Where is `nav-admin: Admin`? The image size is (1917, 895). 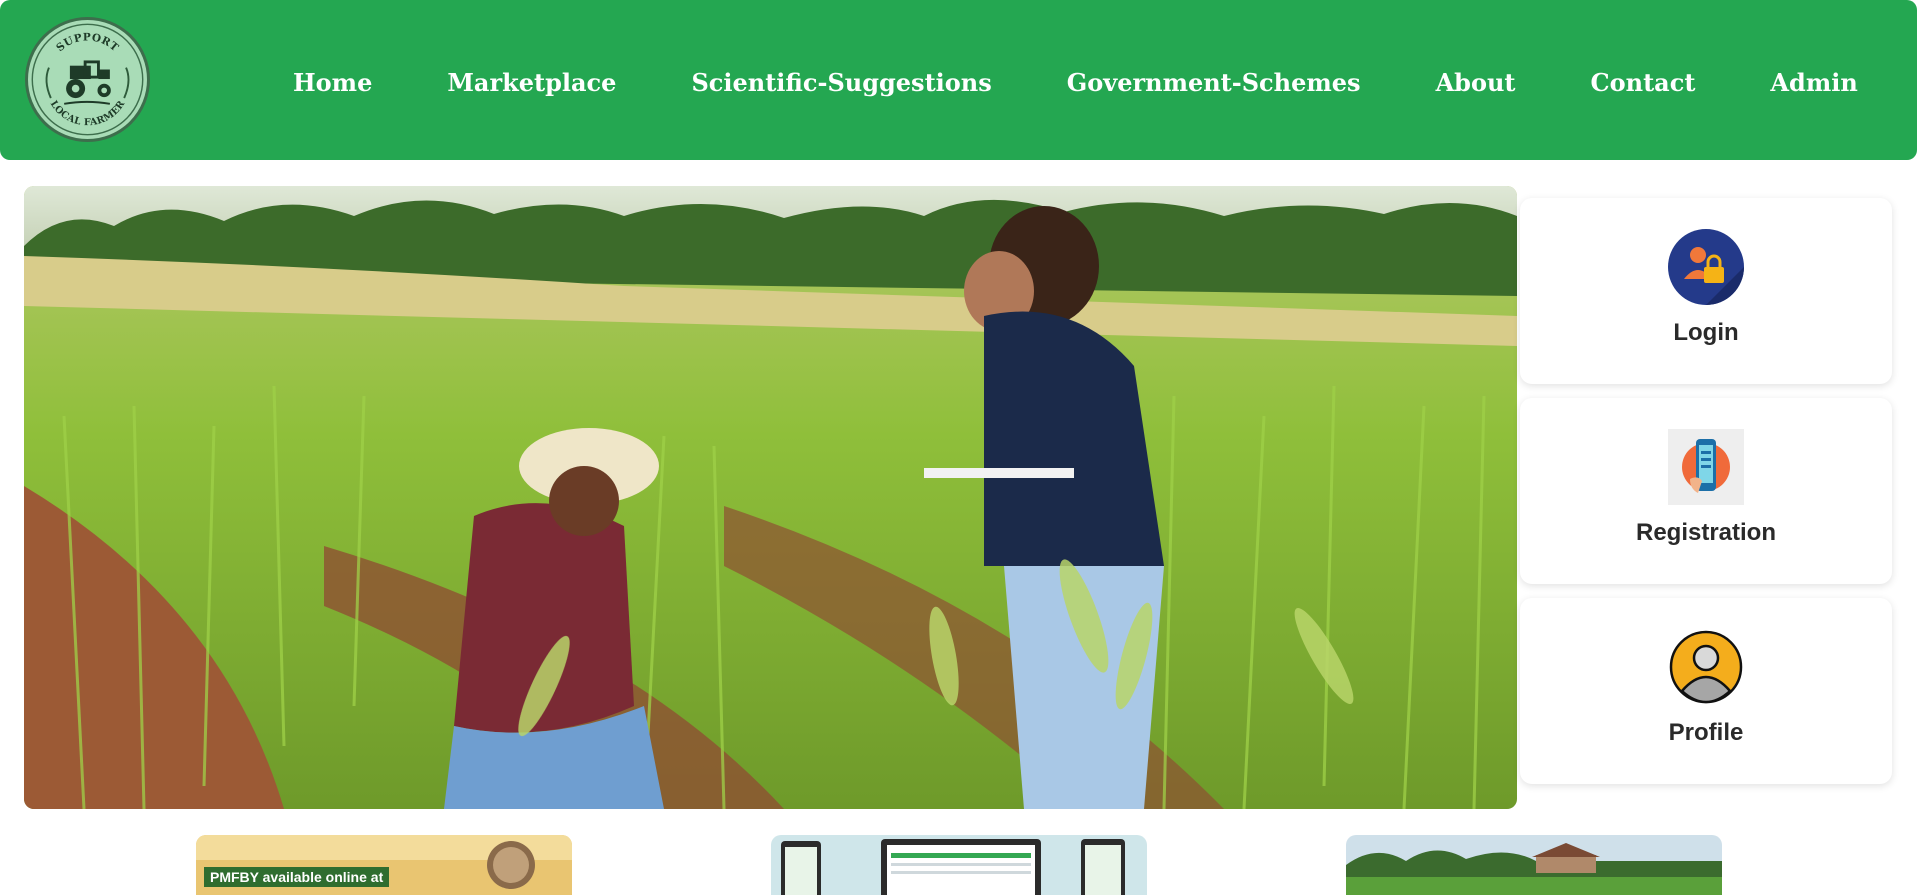 nav-admin: Admin is located at coordinates (1813, 82).